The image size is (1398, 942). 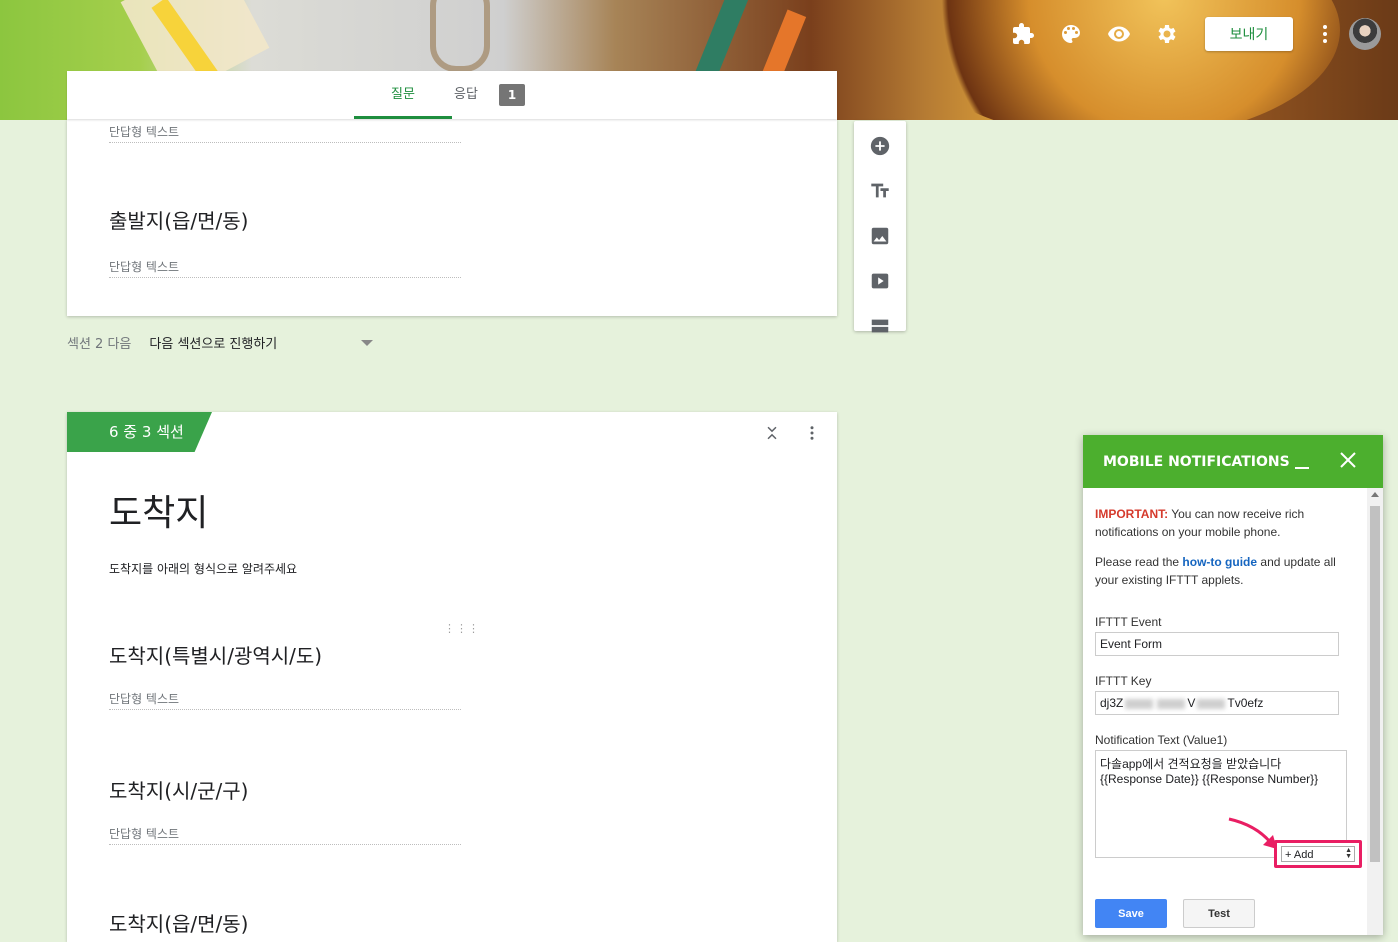 What do you see at coordinates (215, 654) in the screenshot?
I see `question-title: 도착지(특별시/광역시/도)` at bounding box center [215, 654].